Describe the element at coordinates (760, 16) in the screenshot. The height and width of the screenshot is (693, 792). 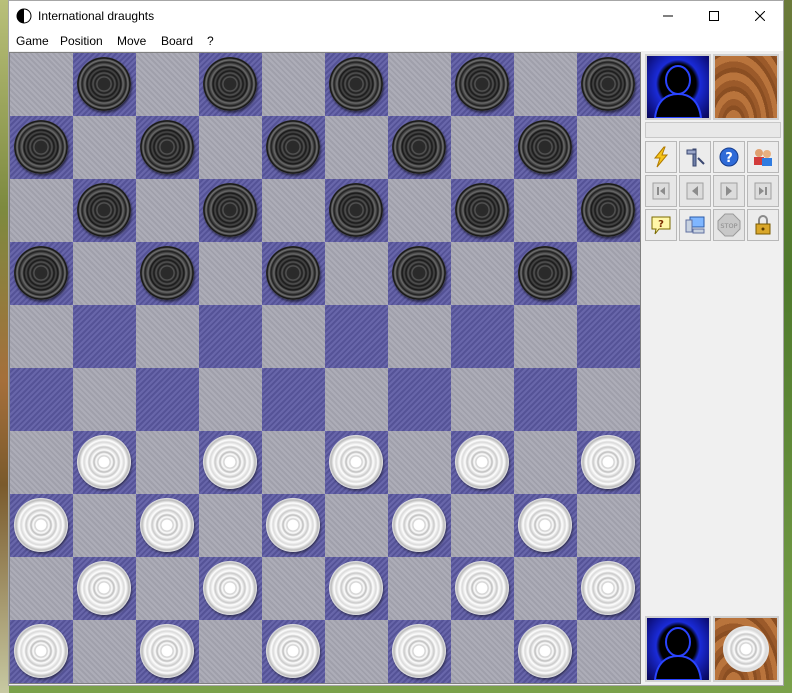
I see `close-button` at that location.